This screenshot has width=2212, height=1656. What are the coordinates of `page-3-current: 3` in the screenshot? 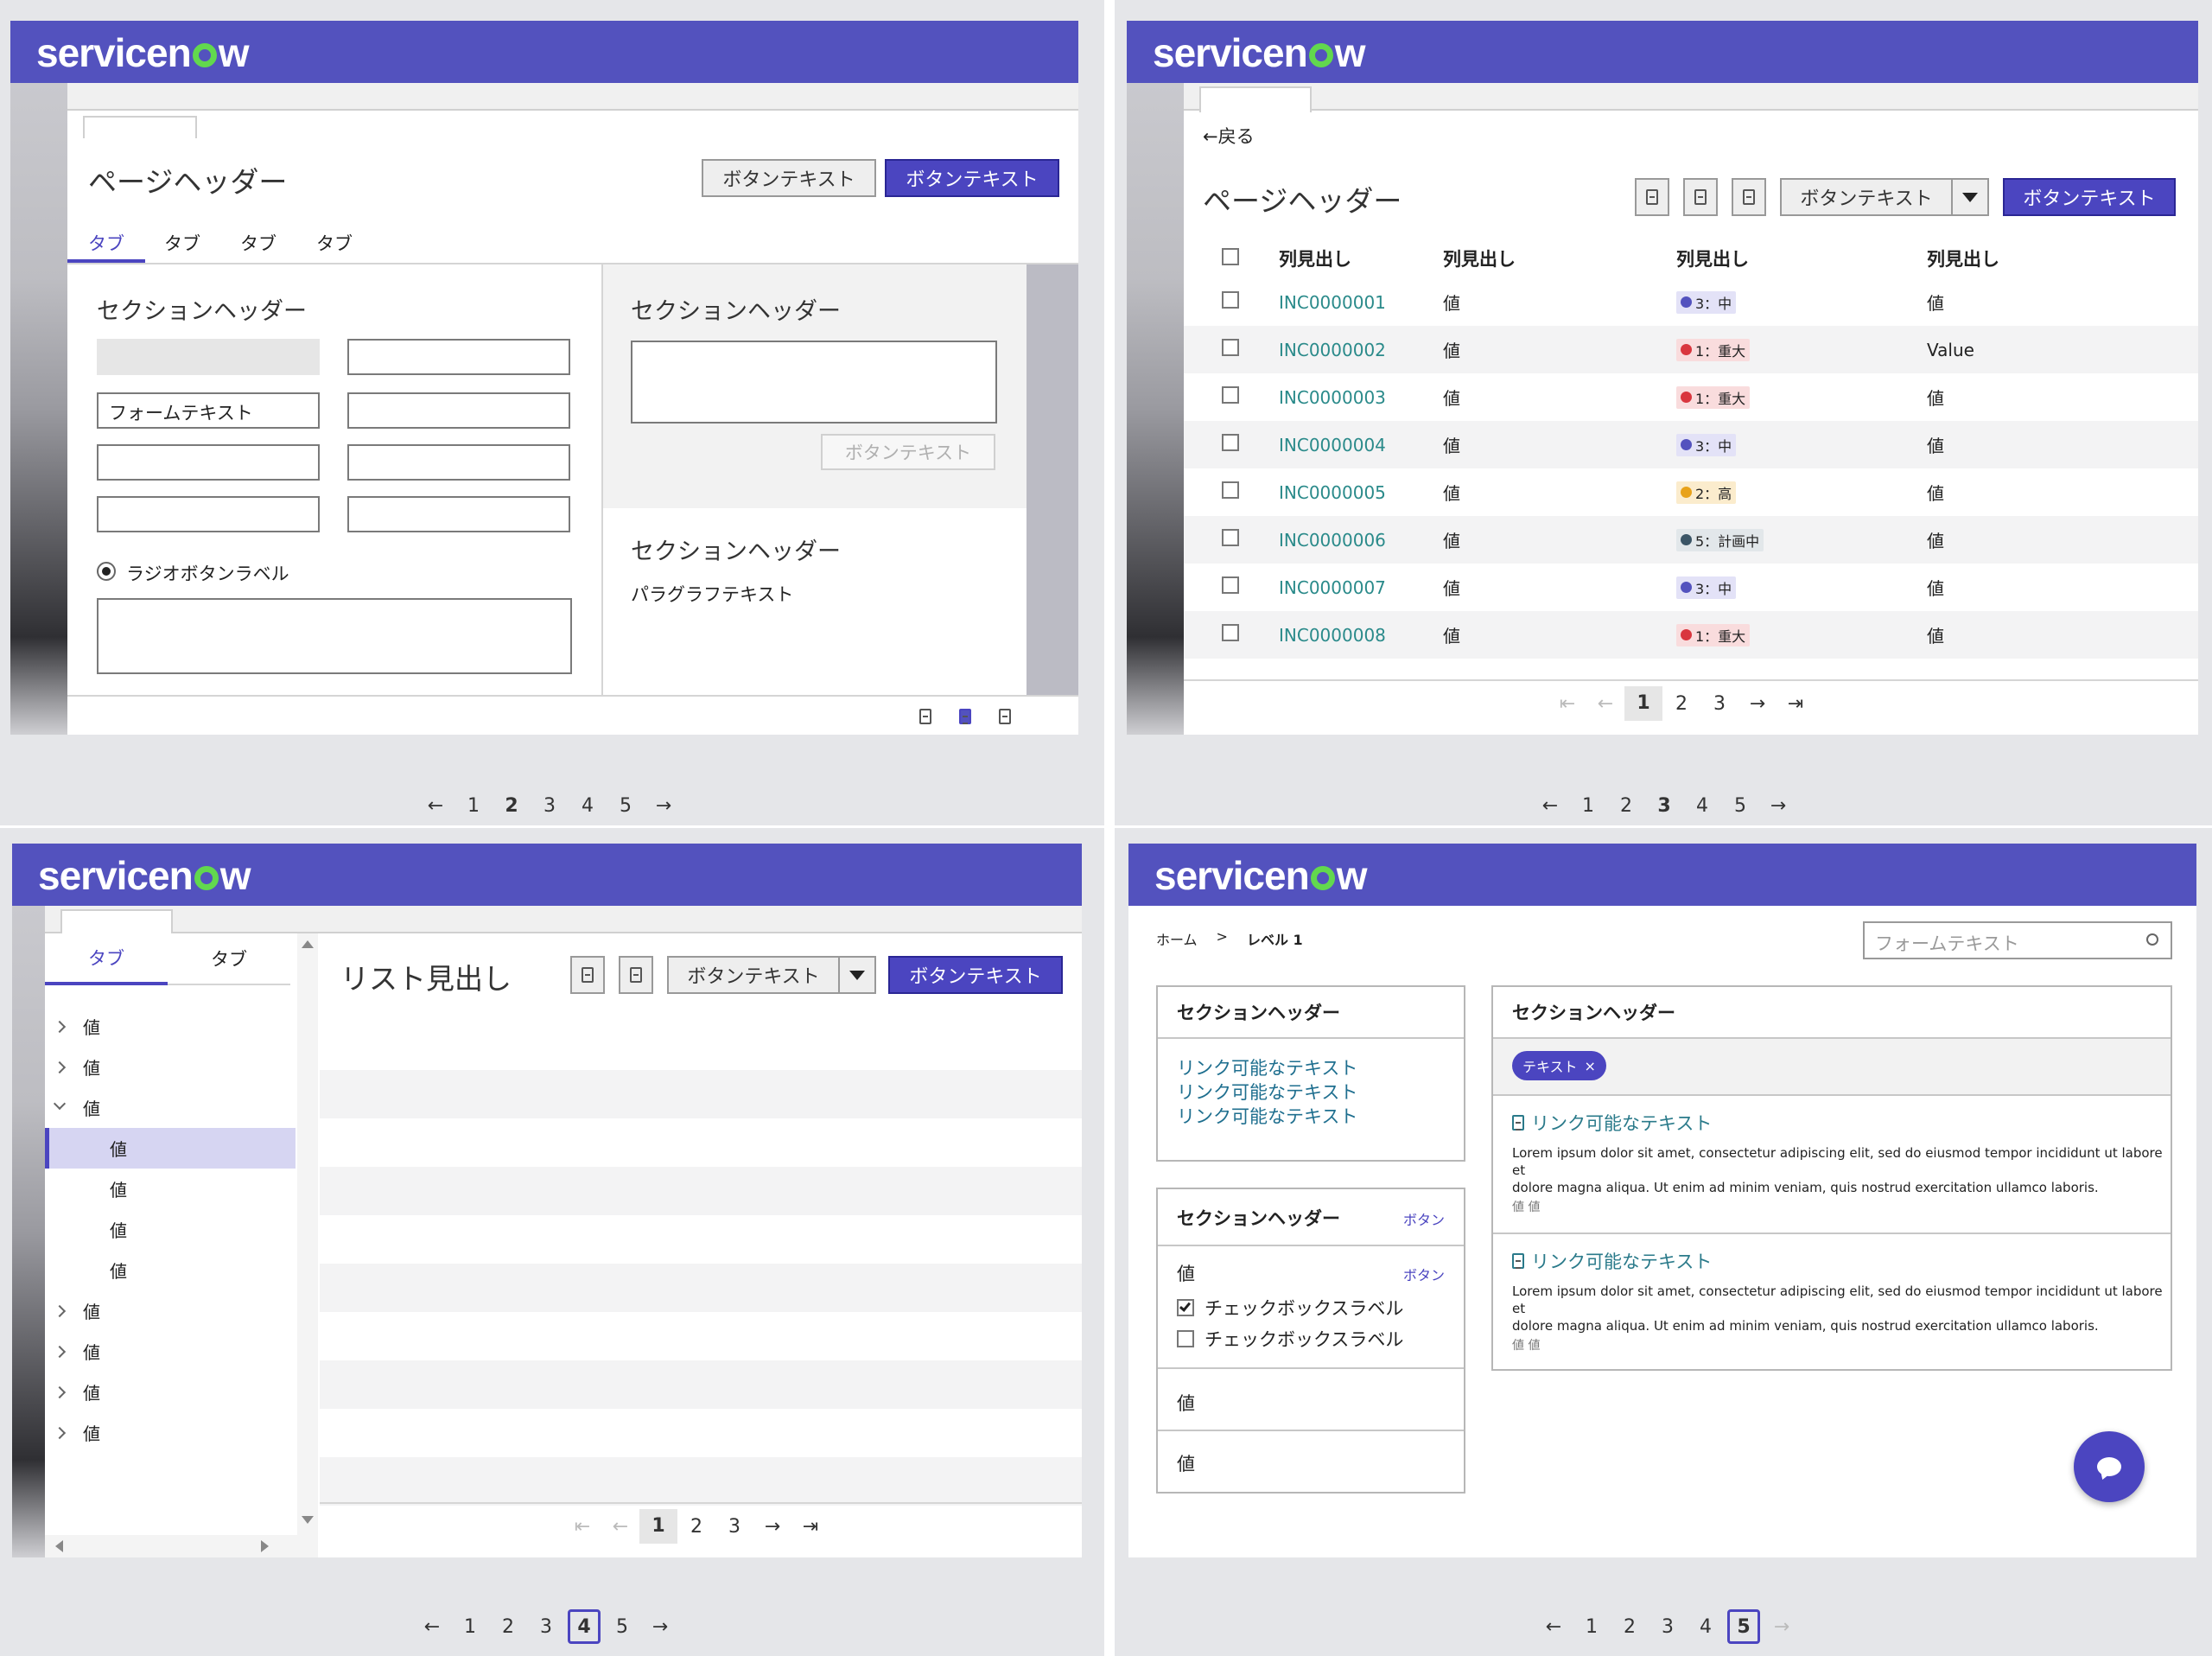 It's located at (1664, 806).